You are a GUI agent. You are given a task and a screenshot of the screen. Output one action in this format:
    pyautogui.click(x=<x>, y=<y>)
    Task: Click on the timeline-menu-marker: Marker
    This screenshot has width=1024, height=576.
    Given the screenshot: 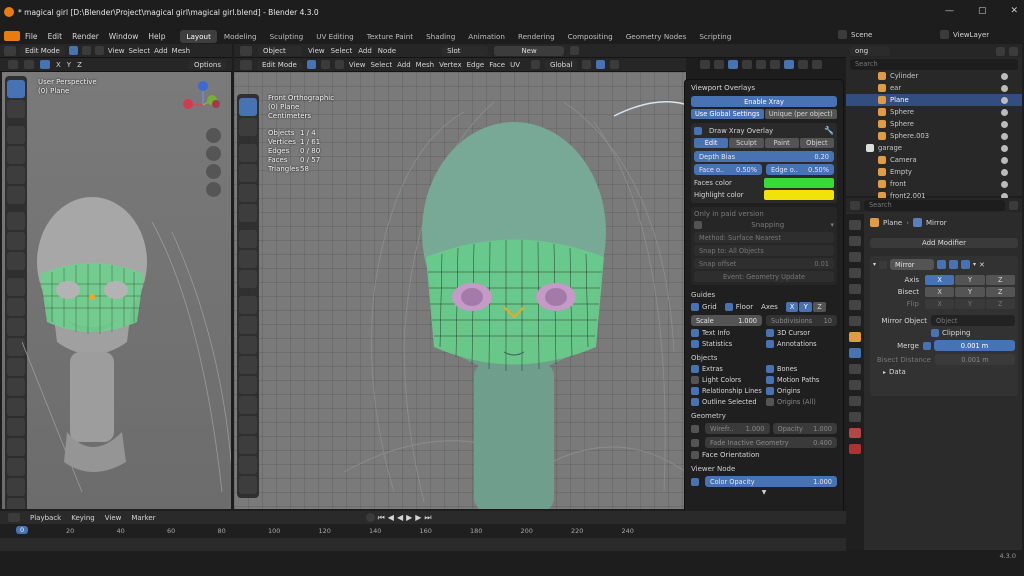 What is the action you would take?
    pyautogui.click(x=143, y=518)
    